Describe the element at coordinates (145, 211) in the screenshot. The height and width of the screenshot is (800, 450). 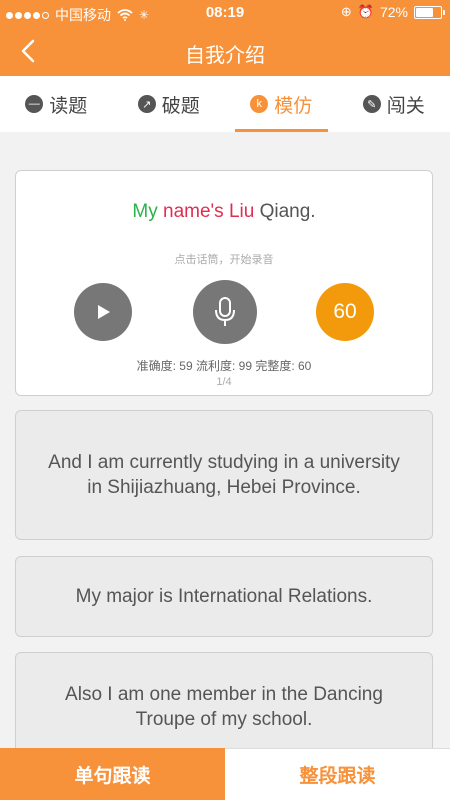
I see `sentence-word: My` at that location.